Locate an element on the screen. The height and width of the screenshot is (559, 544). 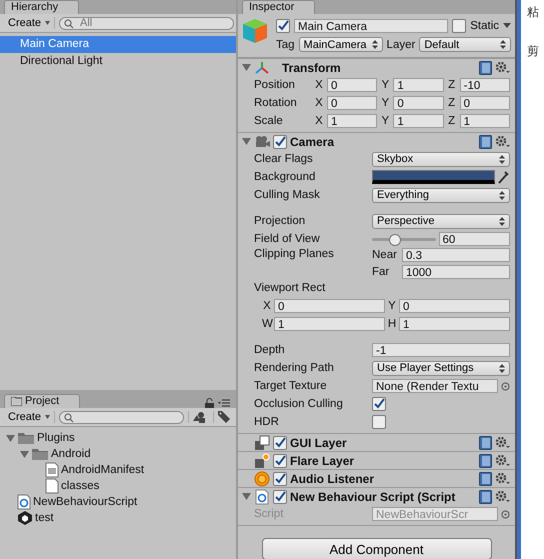
eyedropper-icon is located at coordinates (504, 177).